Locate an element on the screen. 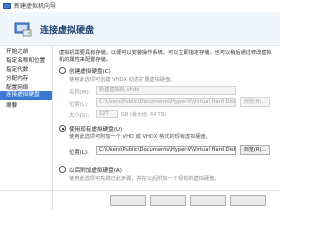 The image size is (320, 240). previous-button is located at coordinates (128, 200).